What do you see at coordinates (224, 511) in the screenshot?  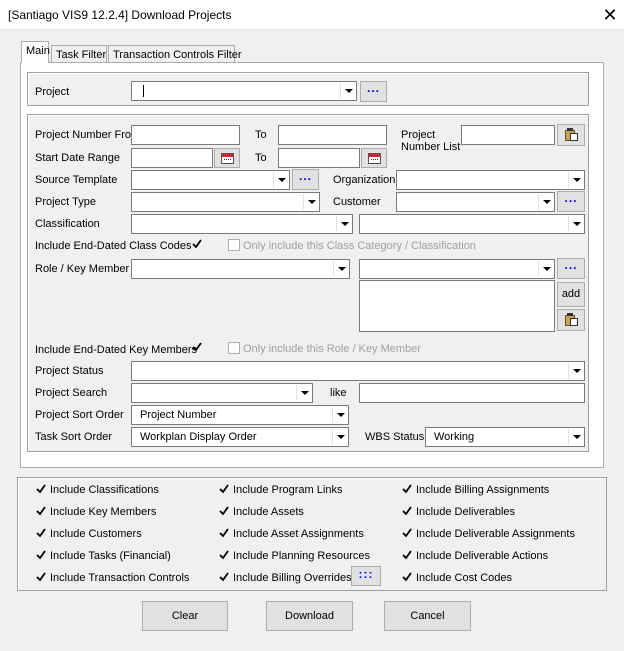 I see `include-assets-checkbox` at bounding box center [224, 511].